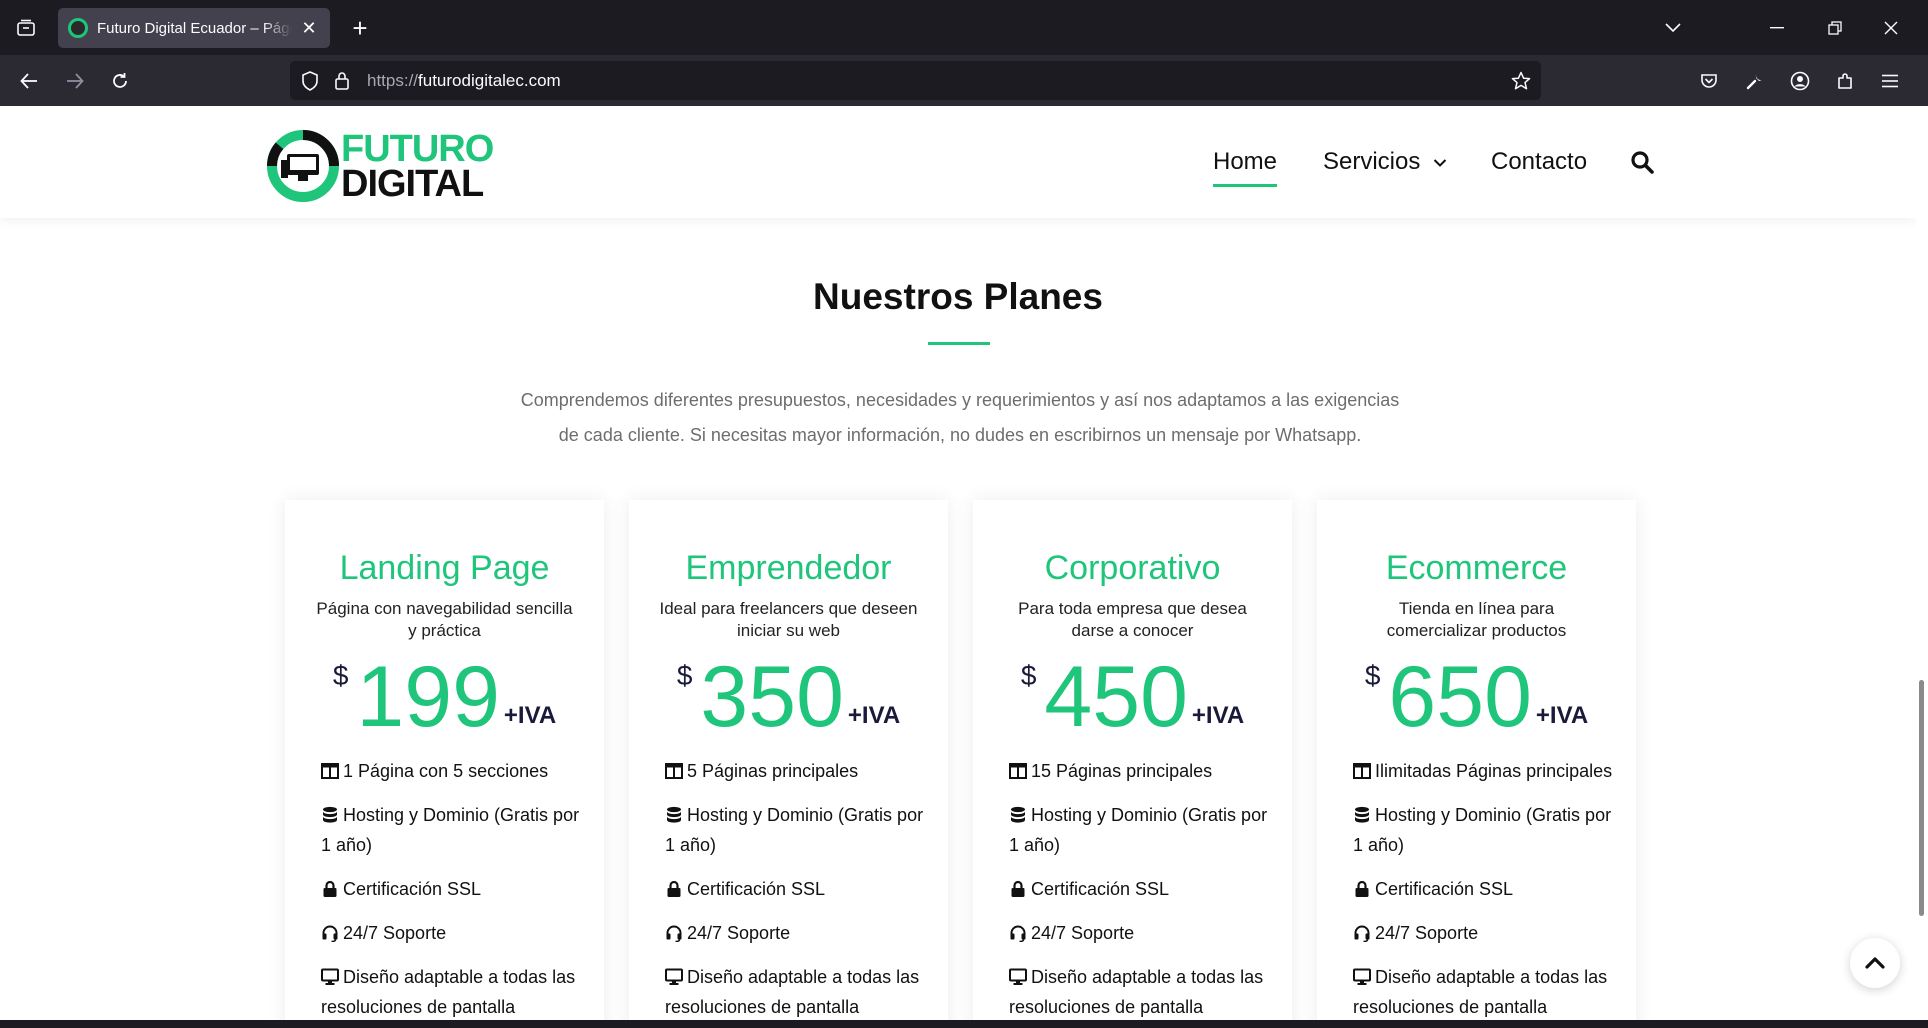  Describe the element at coordinates (446, 771) in the screenshot. I see `plan-feature-text: 1 Página con 5 secciones` at that location.